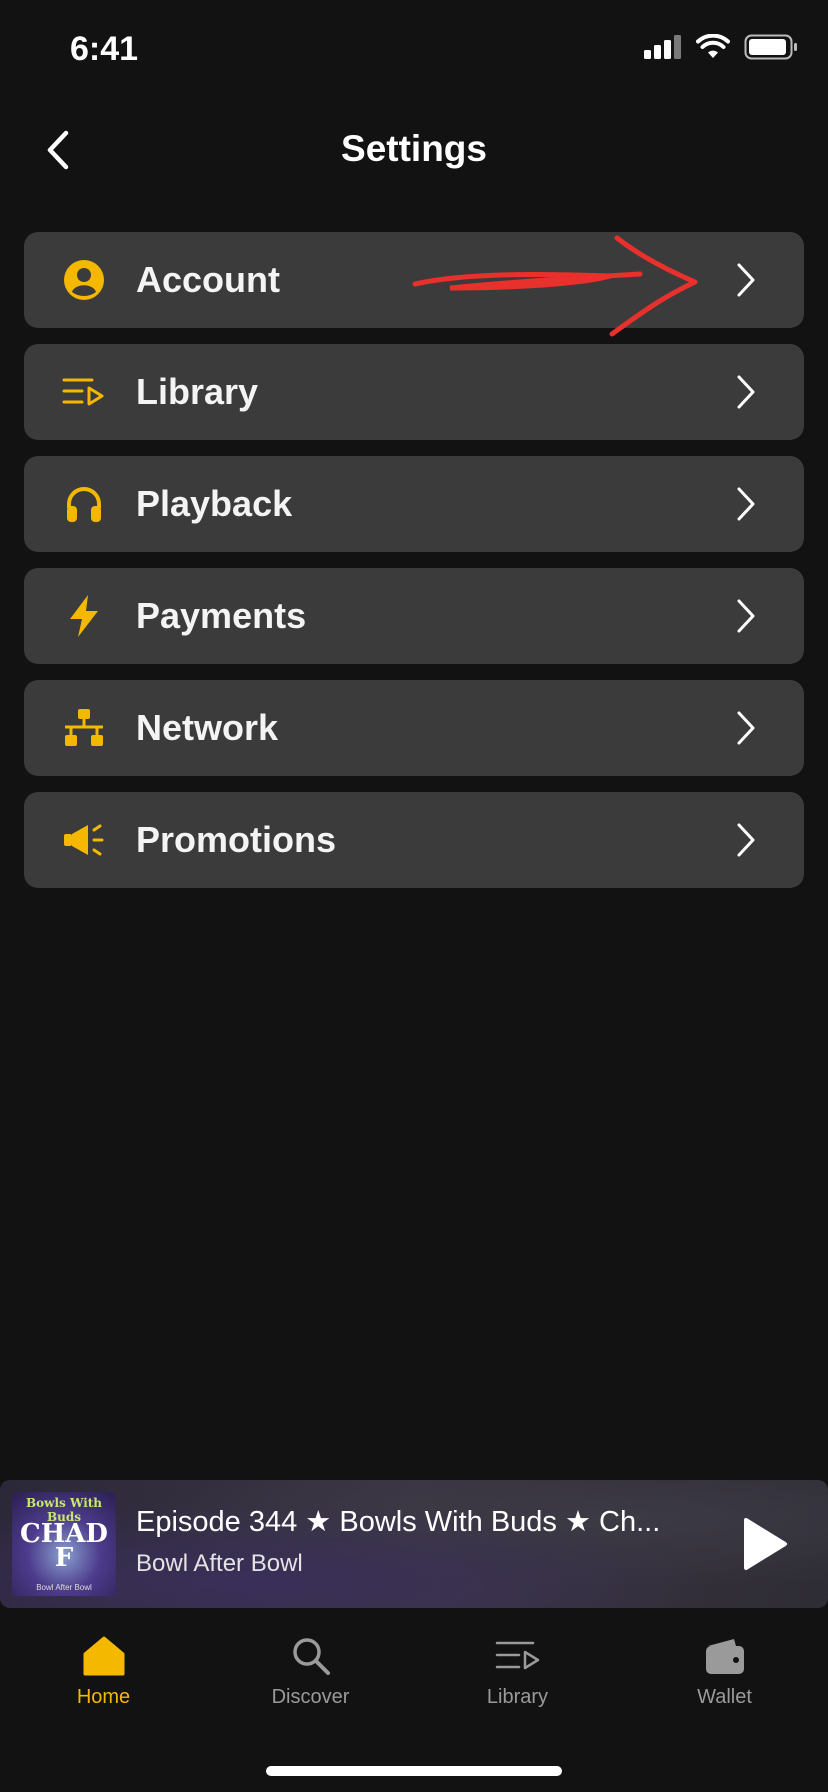  I want to click on playlist-icon, so click(84, 392).